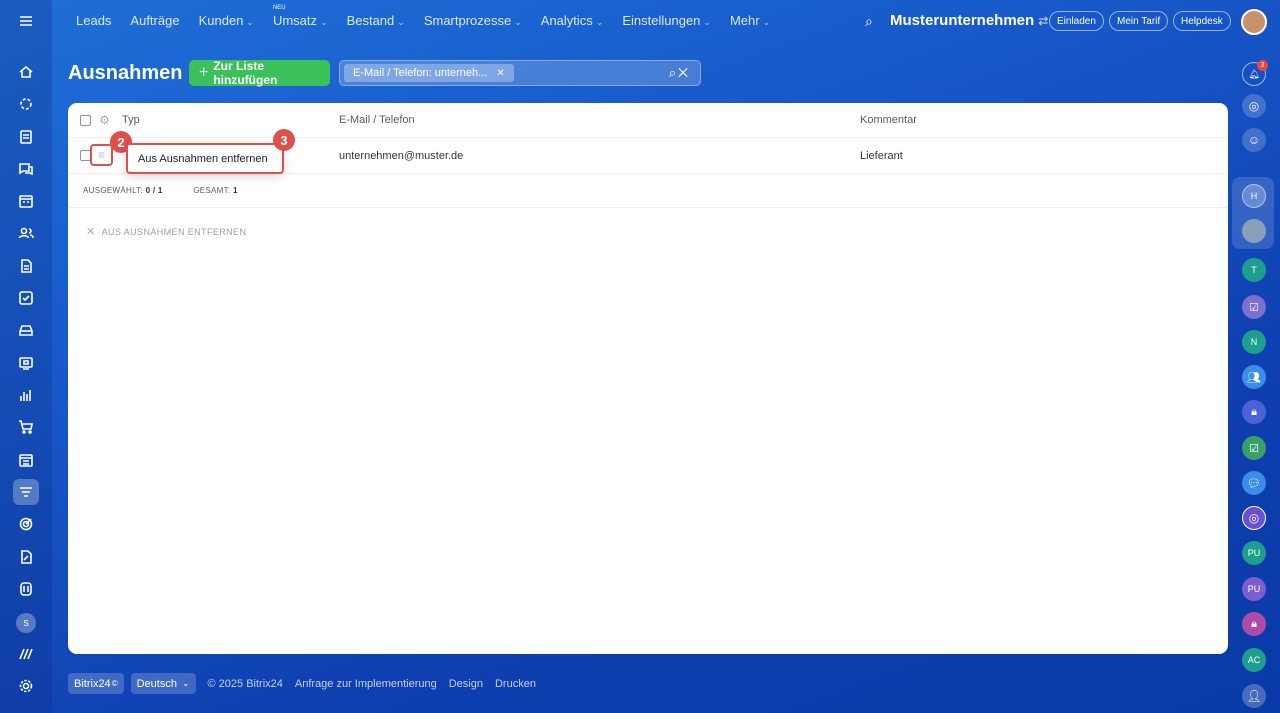 The width and height of the screenshot is (1280, 713). I want to click on settings-icon: ⚙, so click(104, 120).